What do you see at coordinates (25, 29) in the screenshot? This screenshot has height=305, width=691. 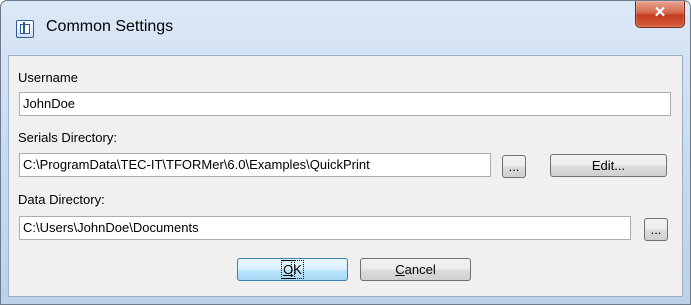 I see `settings-window-icon` at bounding box center [25, 29].